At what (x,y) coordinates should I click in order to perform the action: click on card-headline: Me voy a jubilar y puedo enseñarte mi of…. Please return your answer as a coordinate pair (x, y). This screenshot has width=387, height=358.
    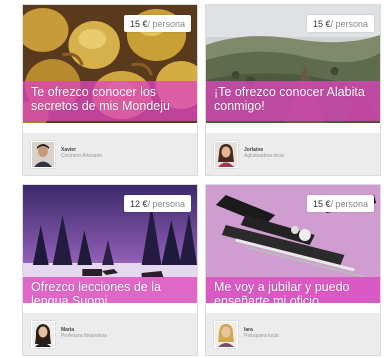
    Looking at the image, I should click on (293, 290).